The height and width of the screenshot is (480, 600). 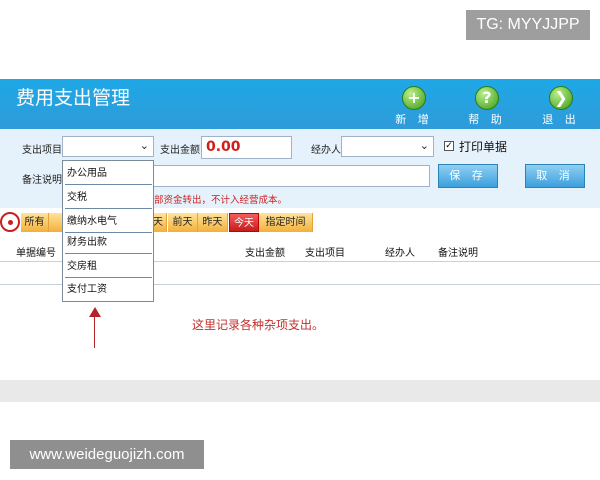 I want to click on option-utilities: 缴纳水电气, so click(x=108, y=222).